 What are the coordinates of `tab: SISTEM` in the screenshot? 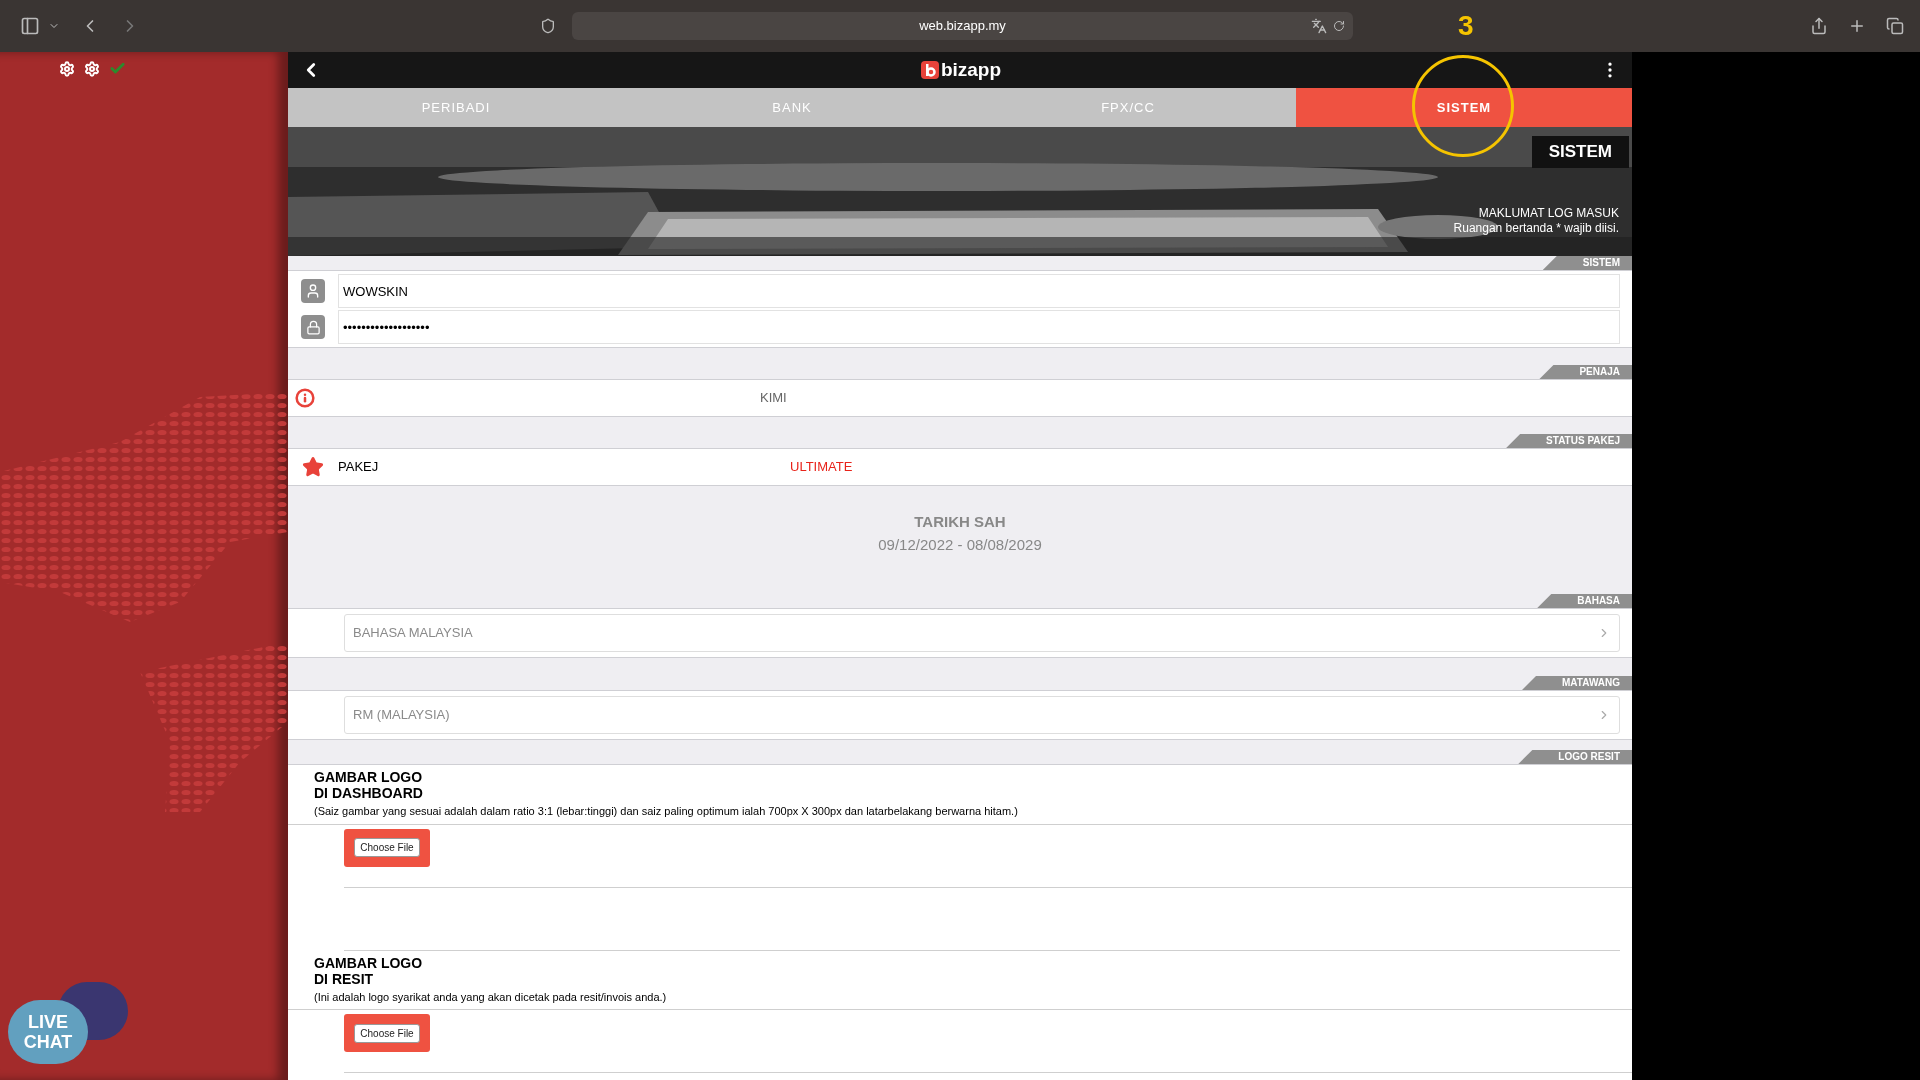 It's located at (1464, 107).